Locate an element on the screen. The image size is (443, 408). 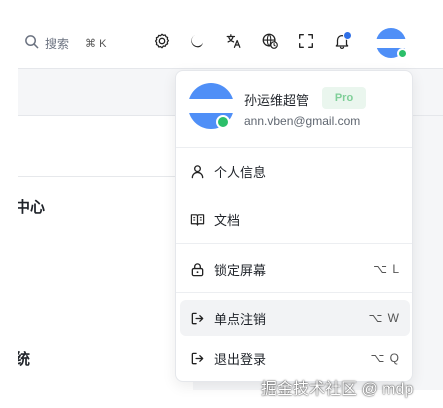
top-bar: 搜索 ⌘ K is located at coordinates (230, 43).